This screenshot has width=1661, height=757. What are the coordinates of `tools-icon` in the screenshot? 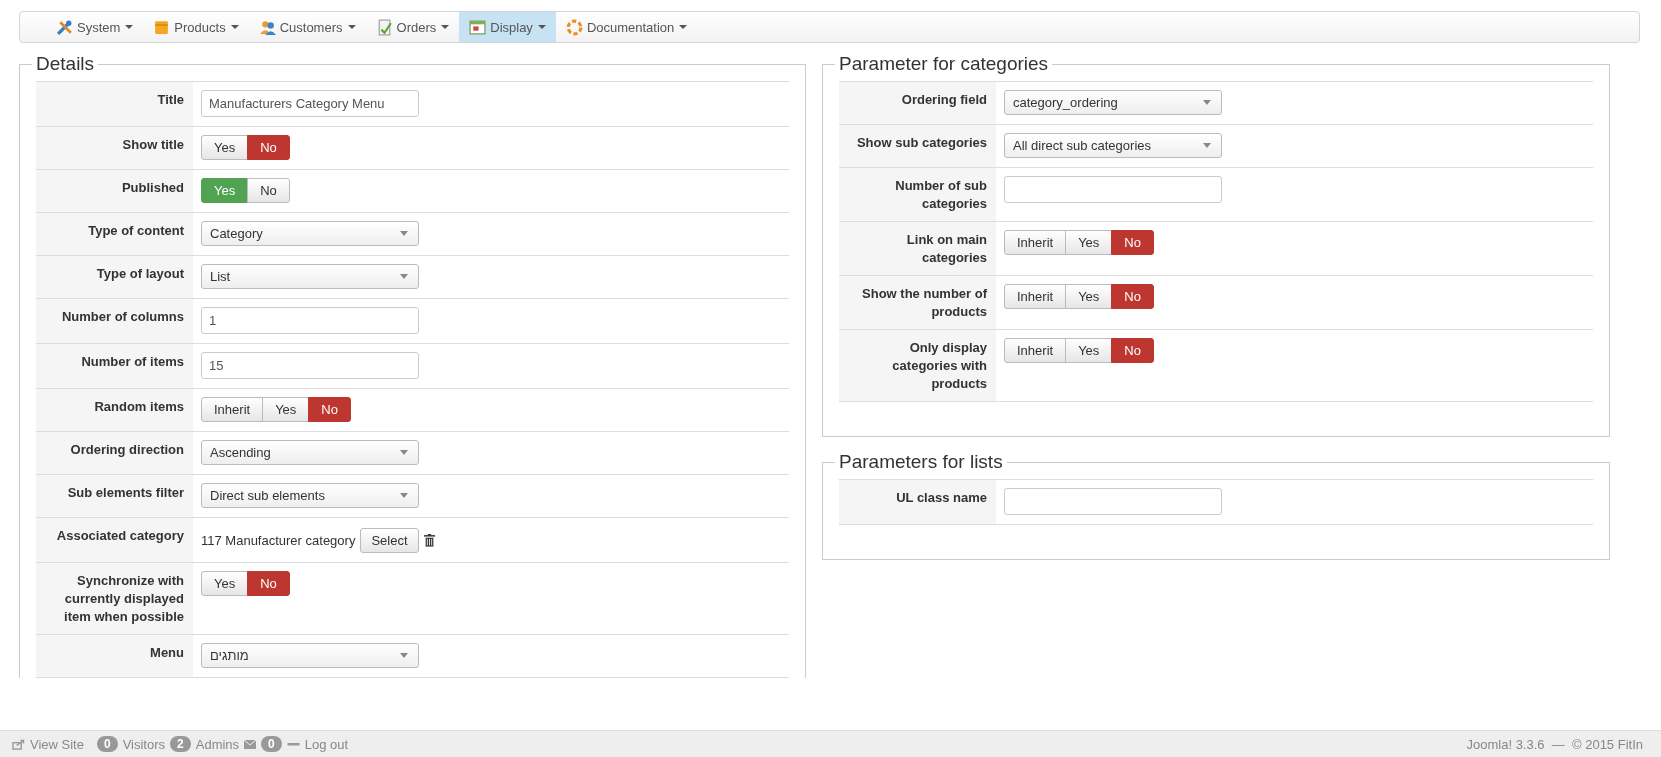 It's located at (64, 27).